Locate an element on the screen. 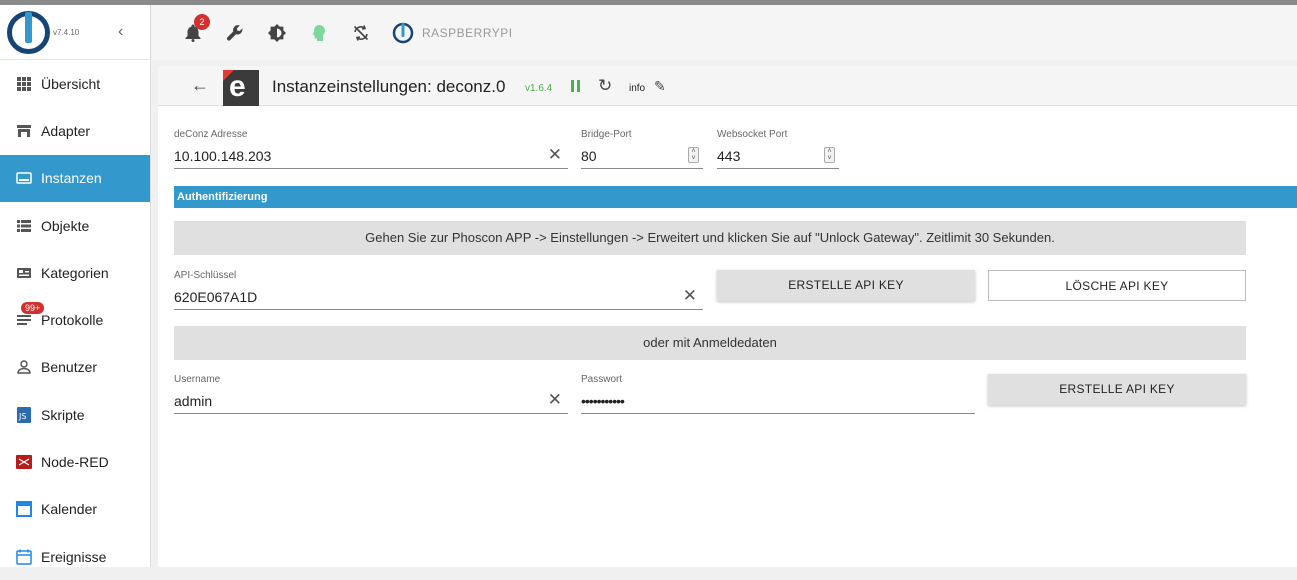  svg-text: JS is located at coordinates (22, 416).